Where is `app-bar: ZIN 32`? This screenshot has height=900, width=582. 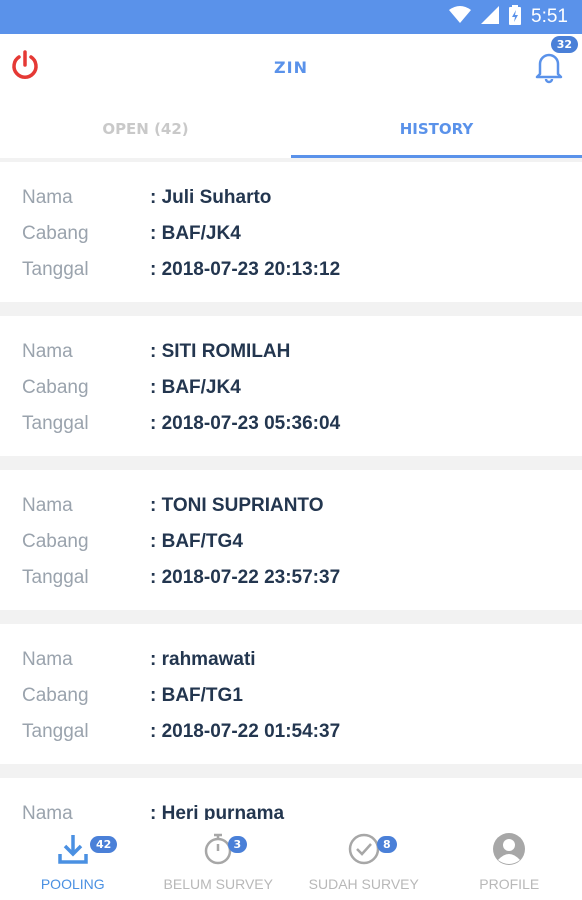 app-bar: ZIN 32 is located at coordinates (291, 67).